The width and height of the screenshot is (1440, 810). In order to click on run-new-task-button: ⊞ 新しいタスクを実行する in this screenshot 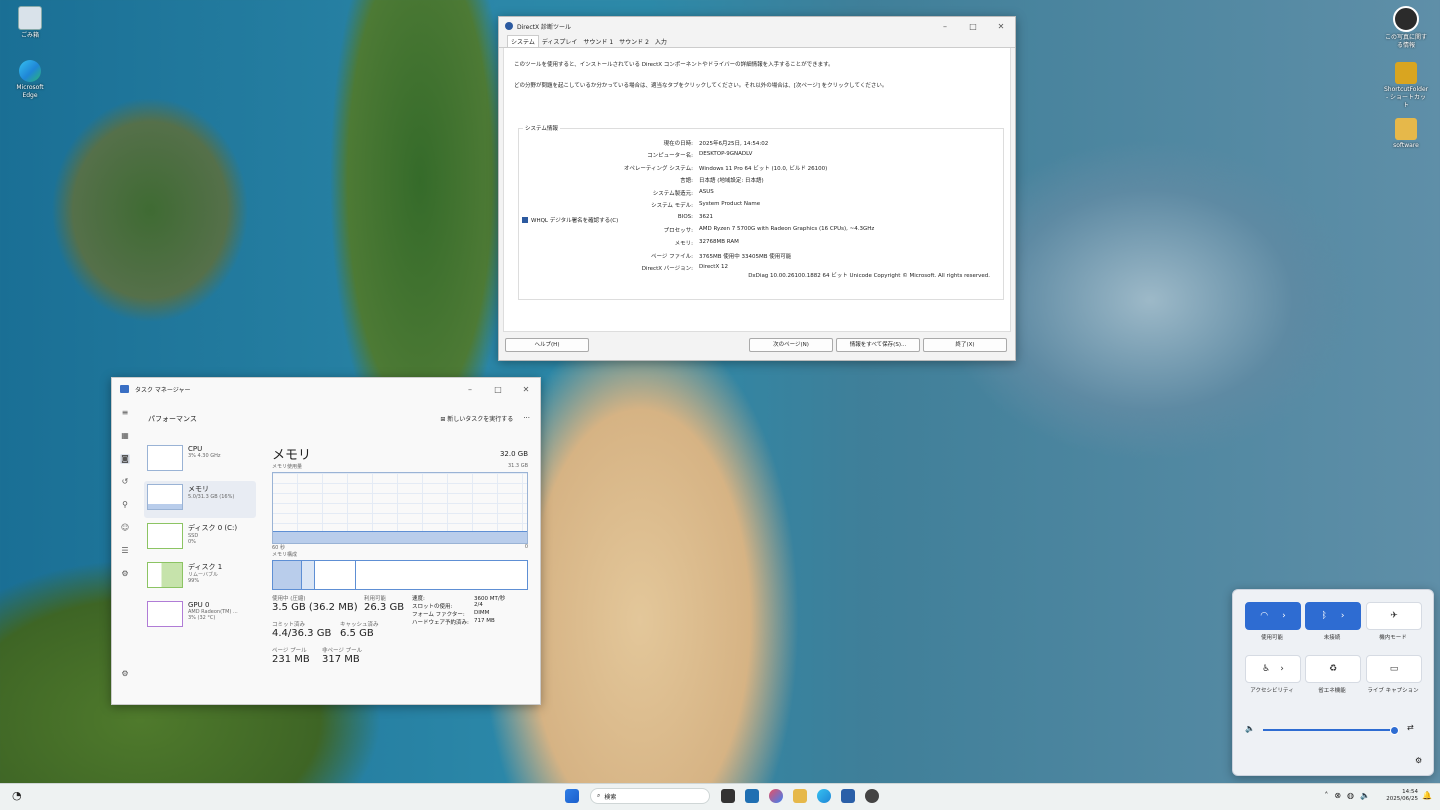, I will do `click(476, 419)`.